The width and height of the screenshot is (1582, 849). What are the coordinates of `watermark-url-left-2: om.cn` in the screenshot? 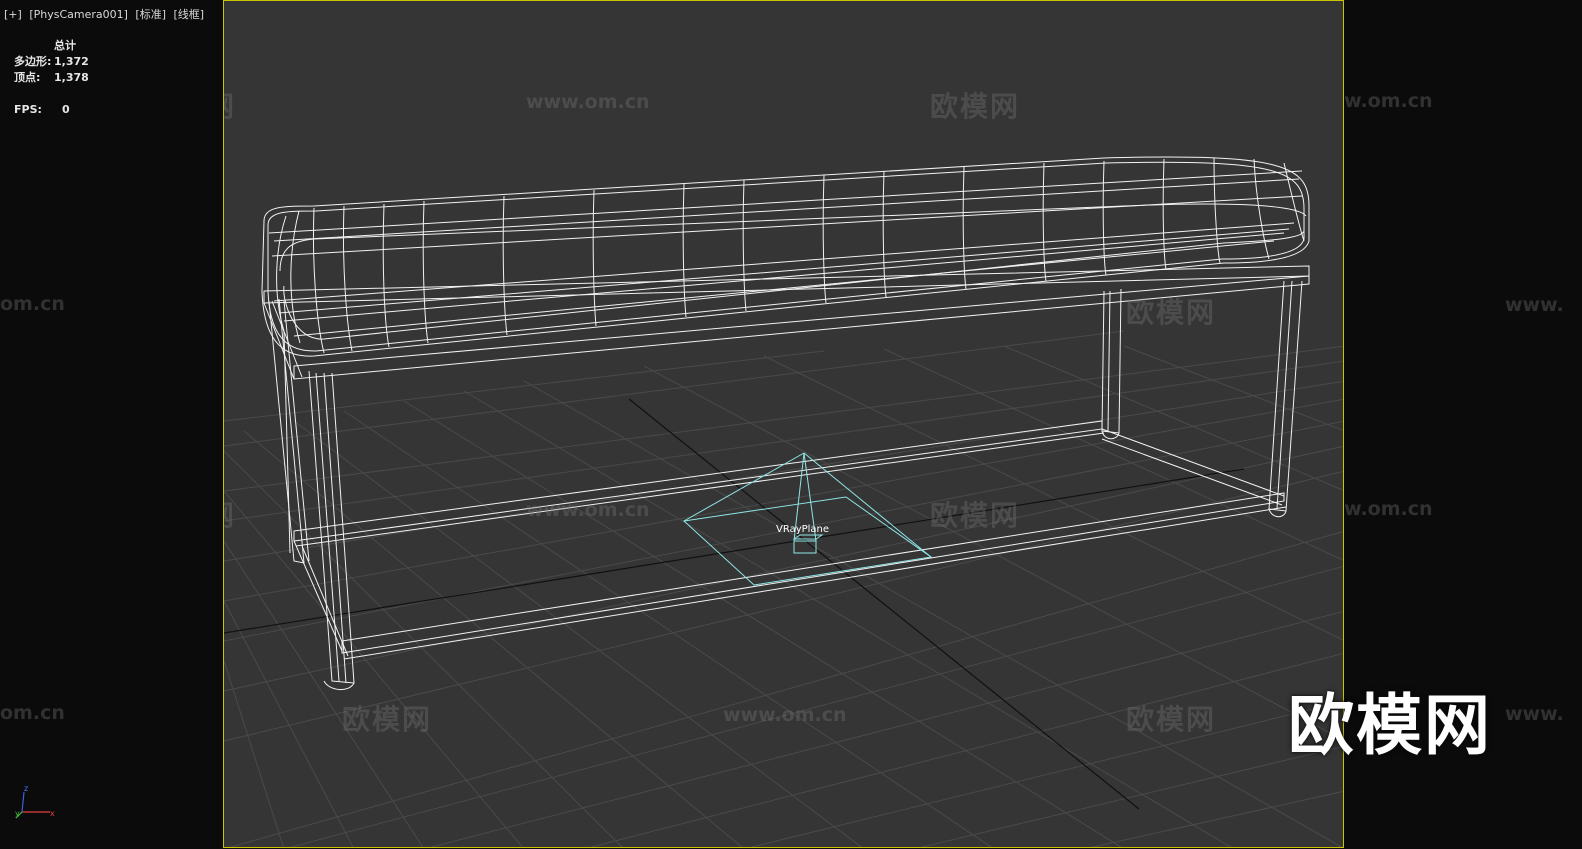 It's located at (32, 713).